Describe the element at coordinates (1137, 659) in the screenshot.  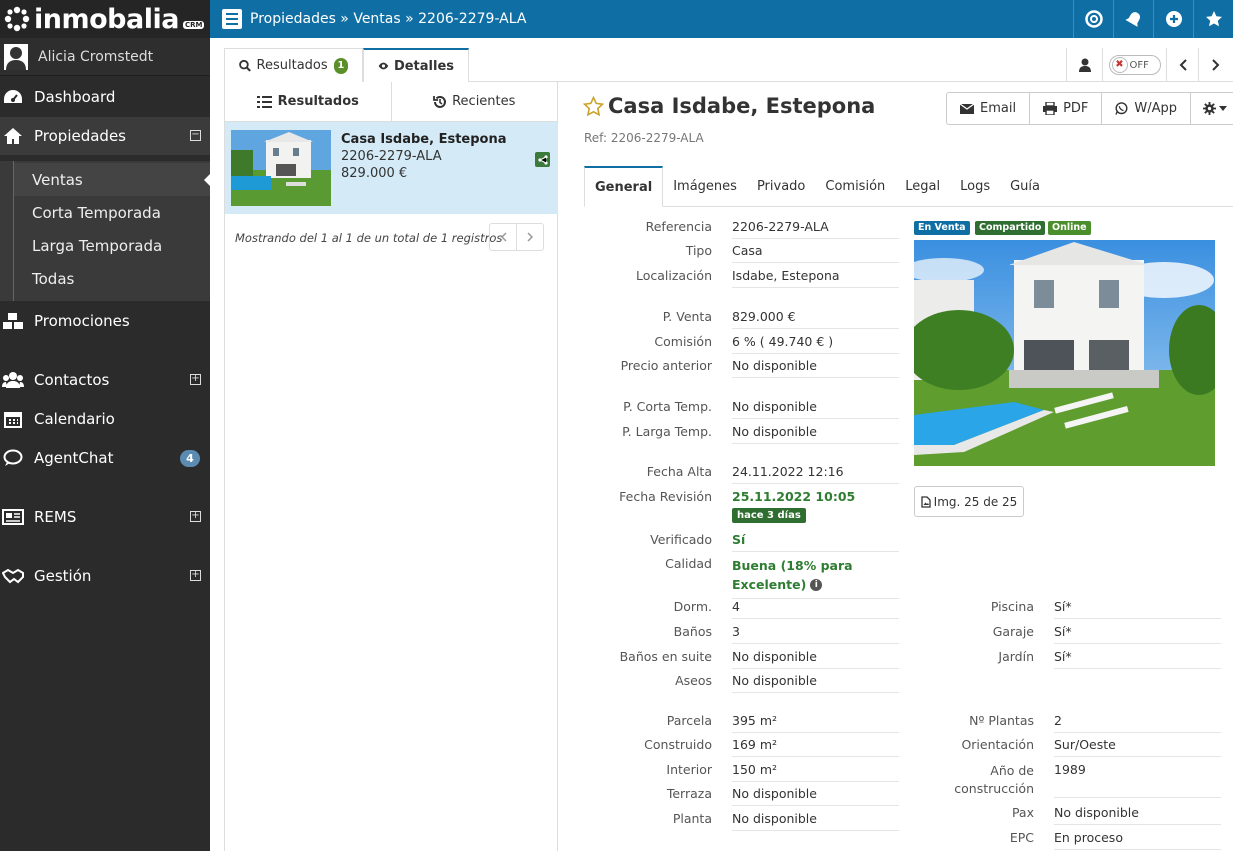
I see `field-jardin: Sí*` at that location.